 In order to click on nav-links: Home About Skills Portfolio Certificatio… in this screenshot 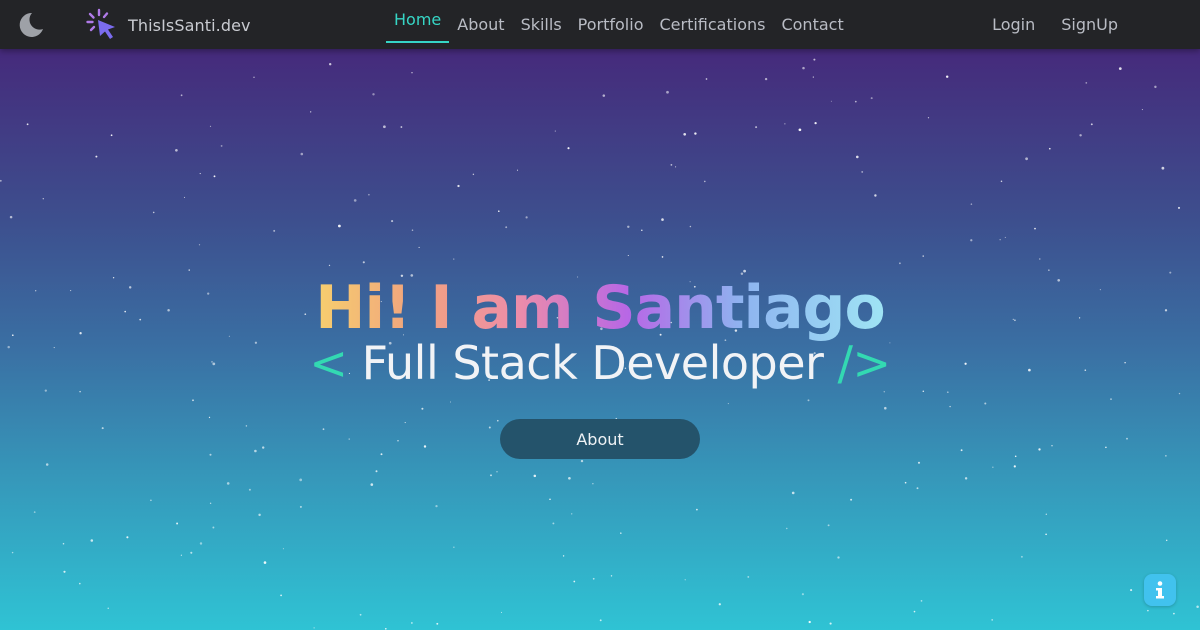, I will do `click(619, 24)`.